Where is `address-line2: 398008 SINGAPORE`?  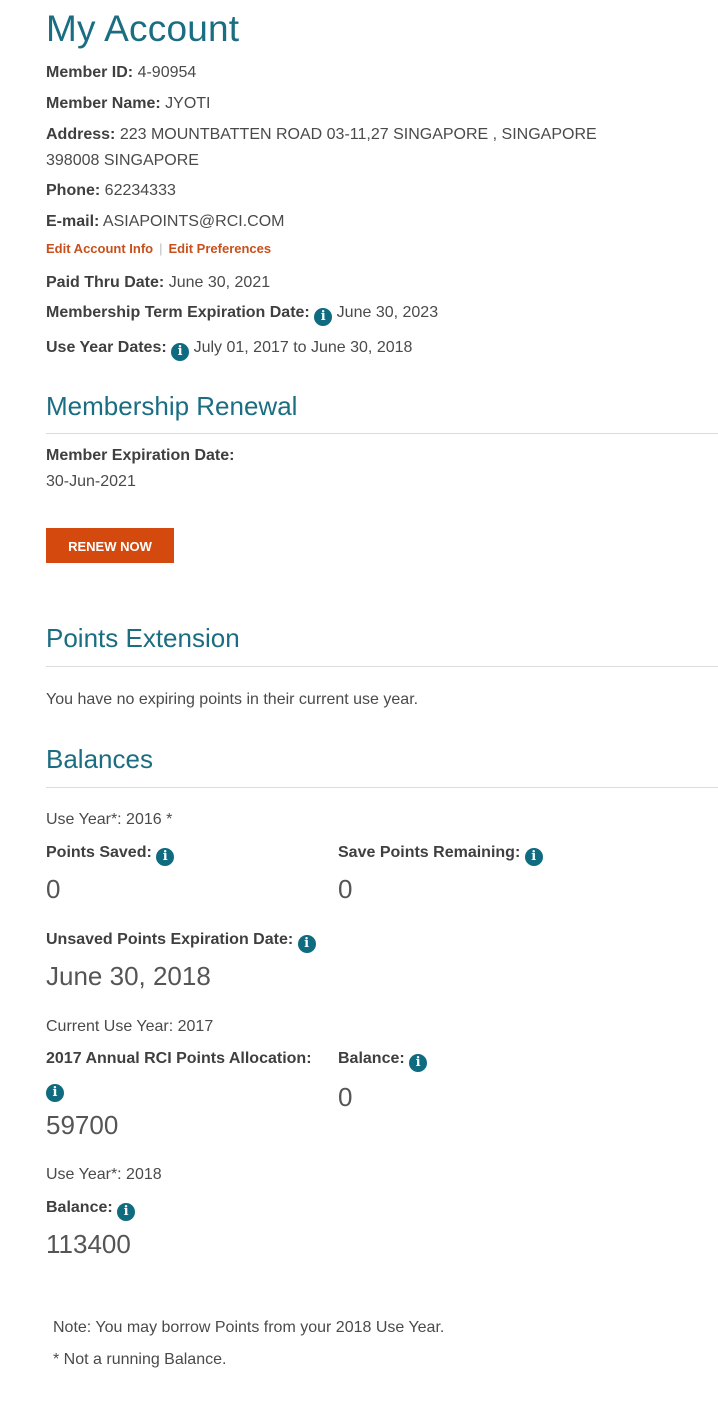 address-line2: 398008 SINGAPORE is located at coordinates (122, 160).